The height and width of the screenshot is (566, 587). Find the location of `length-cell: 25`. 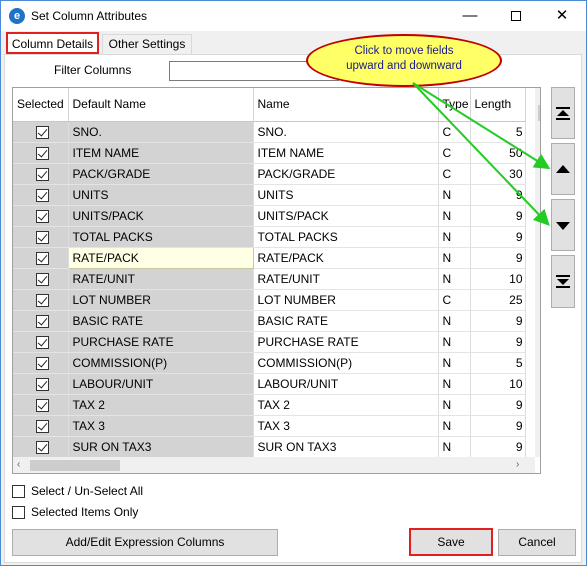

length-cell: 25 is located at coordinates (498, 300).